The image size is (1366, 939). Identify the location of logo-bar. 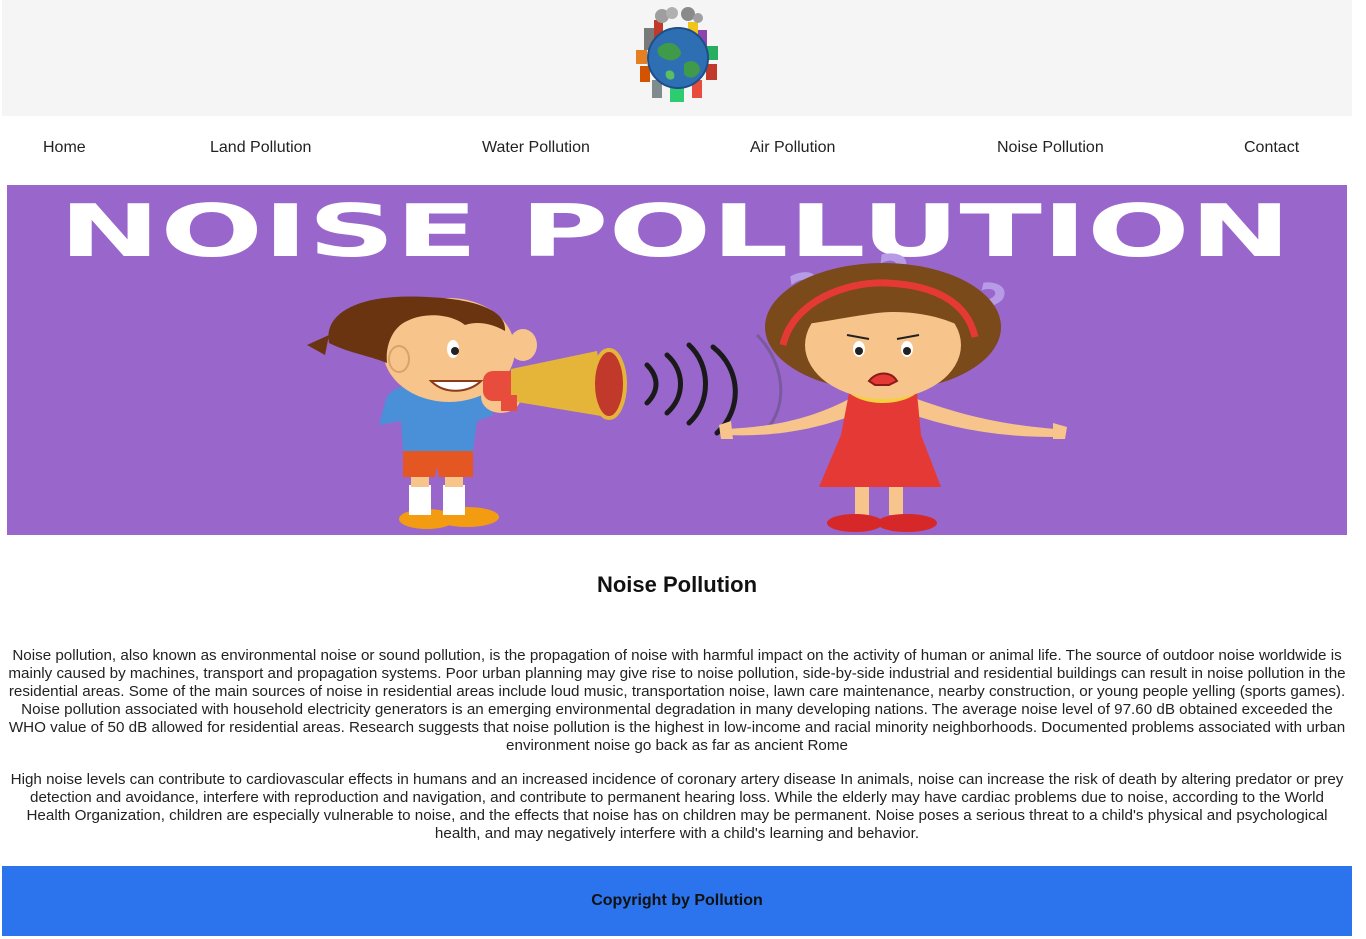
(677, 58).